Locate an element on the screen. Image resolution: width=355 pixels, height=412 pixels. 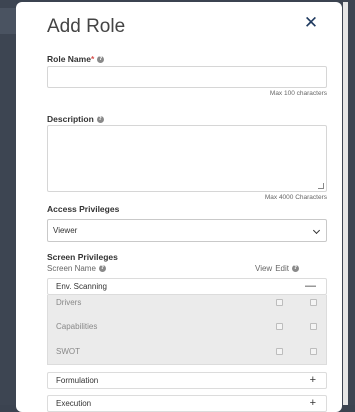
role-name-label-text: Role Name is located at coordinates (69, 59).